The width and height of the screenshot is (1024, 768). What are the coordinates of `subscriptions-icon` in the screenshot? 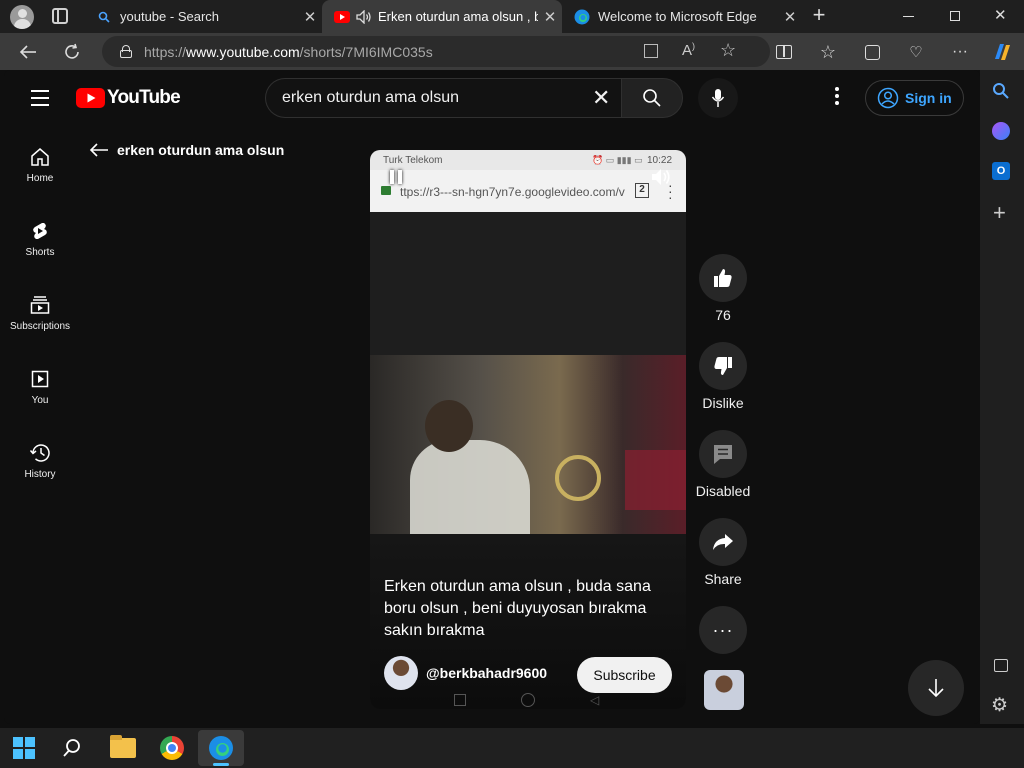 It's located at (40, 305).